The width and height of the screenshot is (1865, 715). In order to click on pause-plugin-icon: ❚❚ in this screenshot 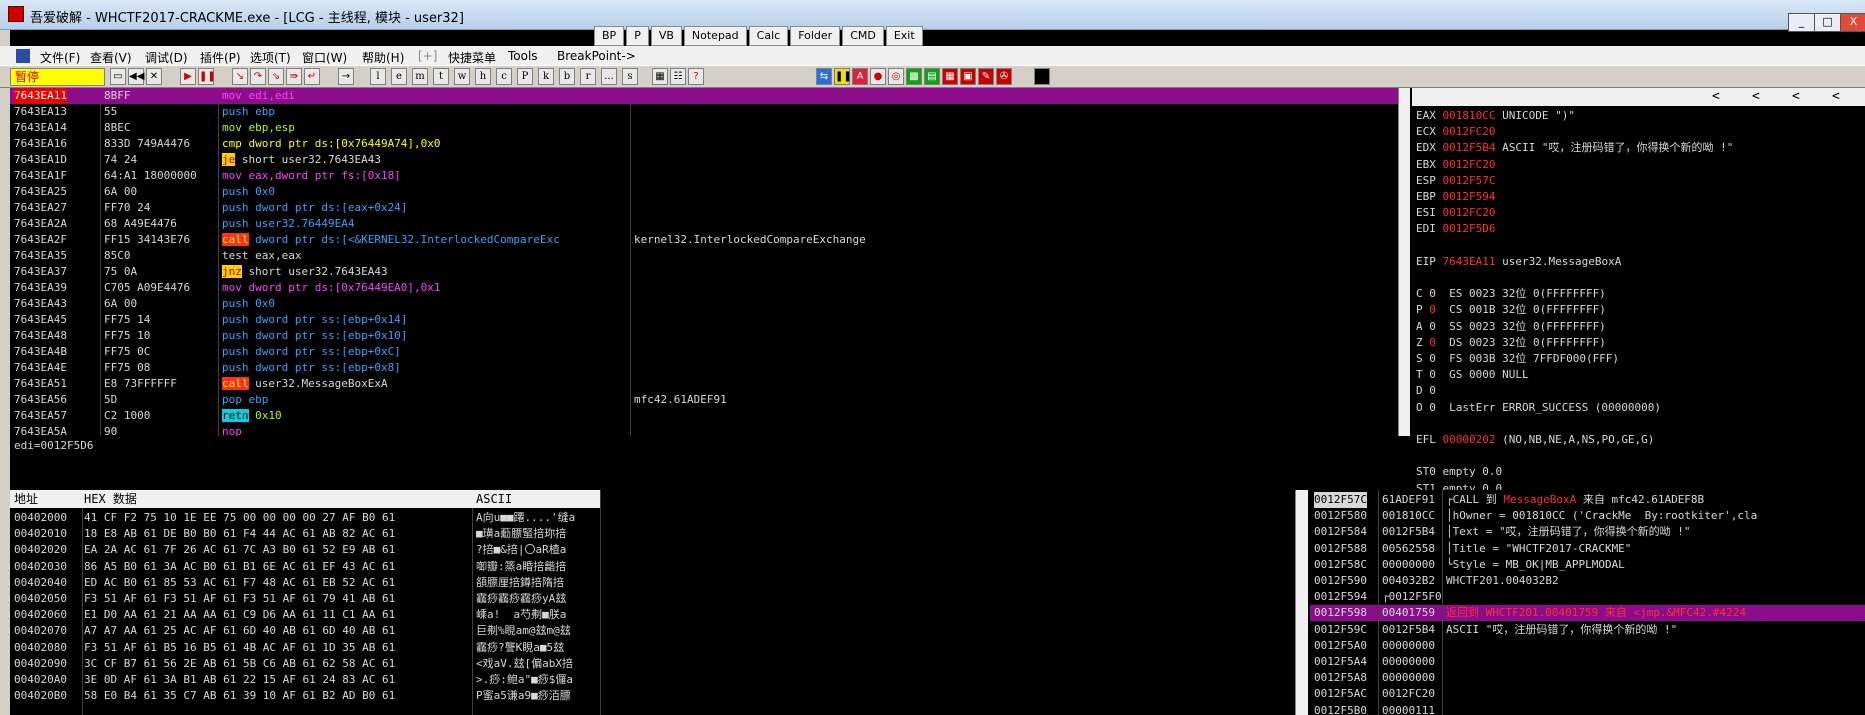, I will do `click(843, 76)`.